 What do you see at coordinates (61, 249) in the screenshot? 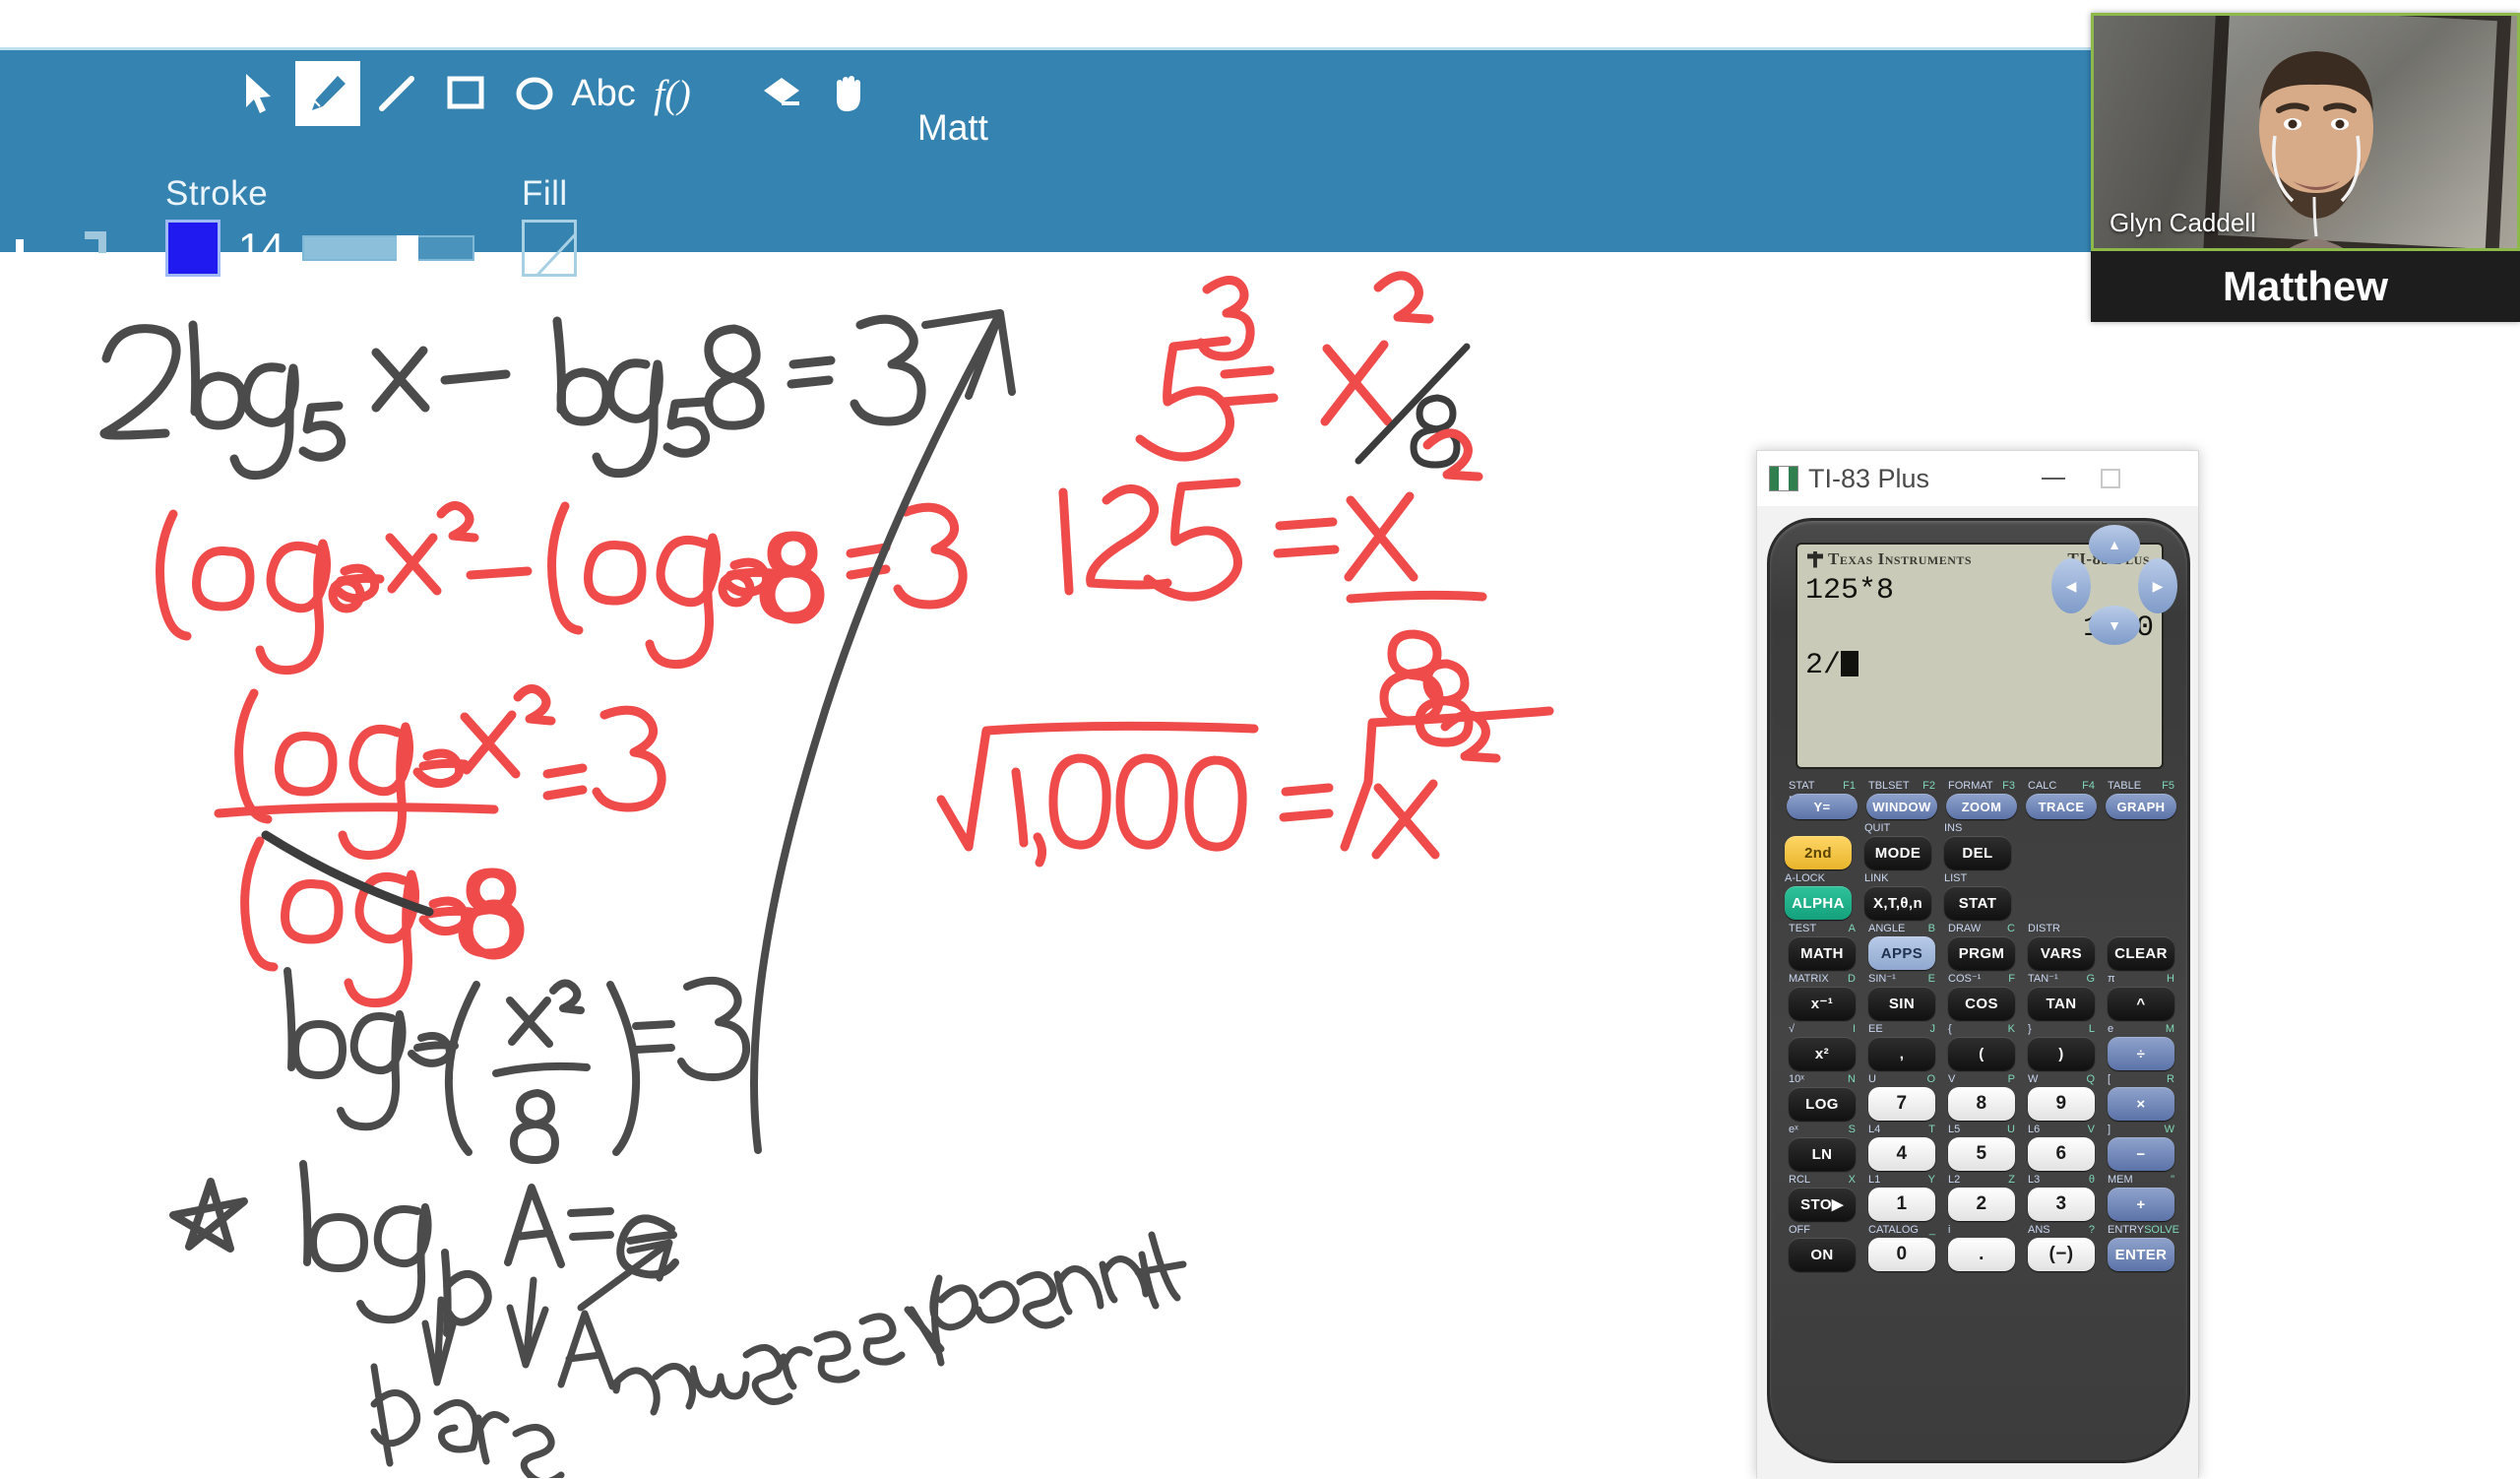
I see `toolbar-panel-arrows` at bounding box center [61, 249].